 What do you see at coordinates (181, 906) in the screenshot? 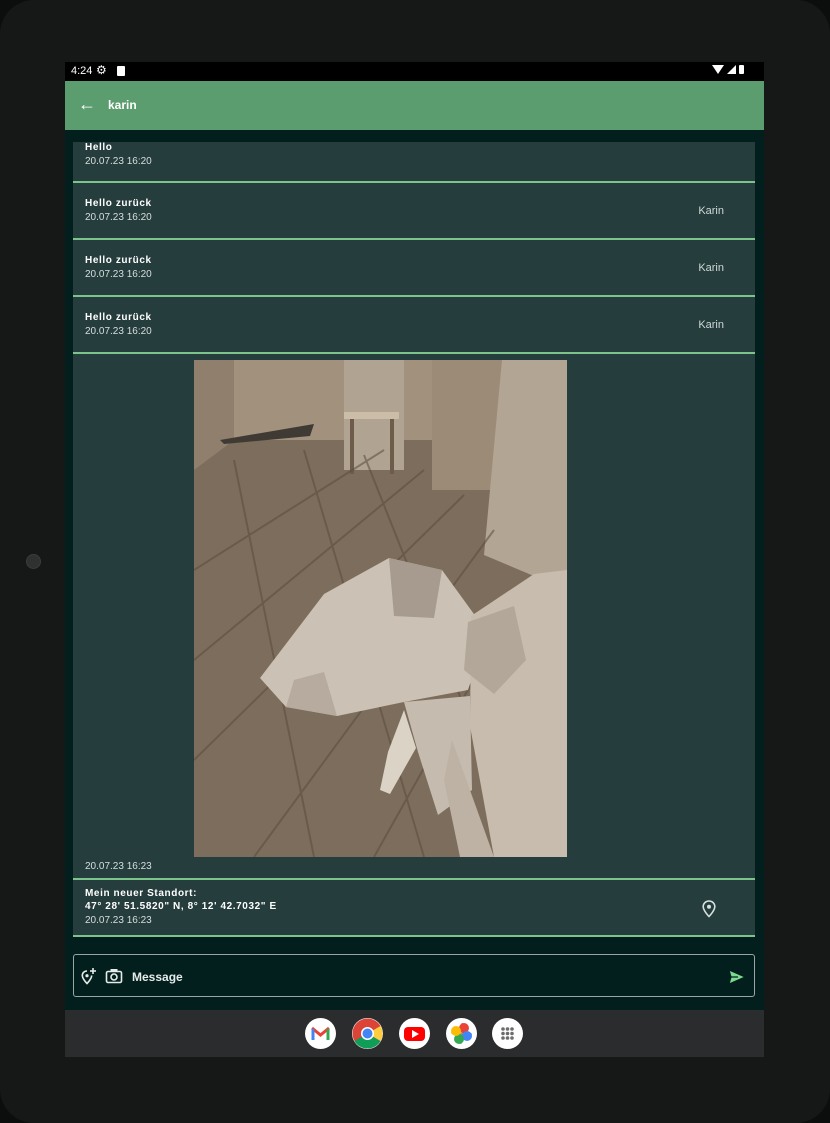
I see `location-coordinates: 47° 28' 51.5820" N, 8° 12' 42.7032" E` at bounding box center [181, 906].